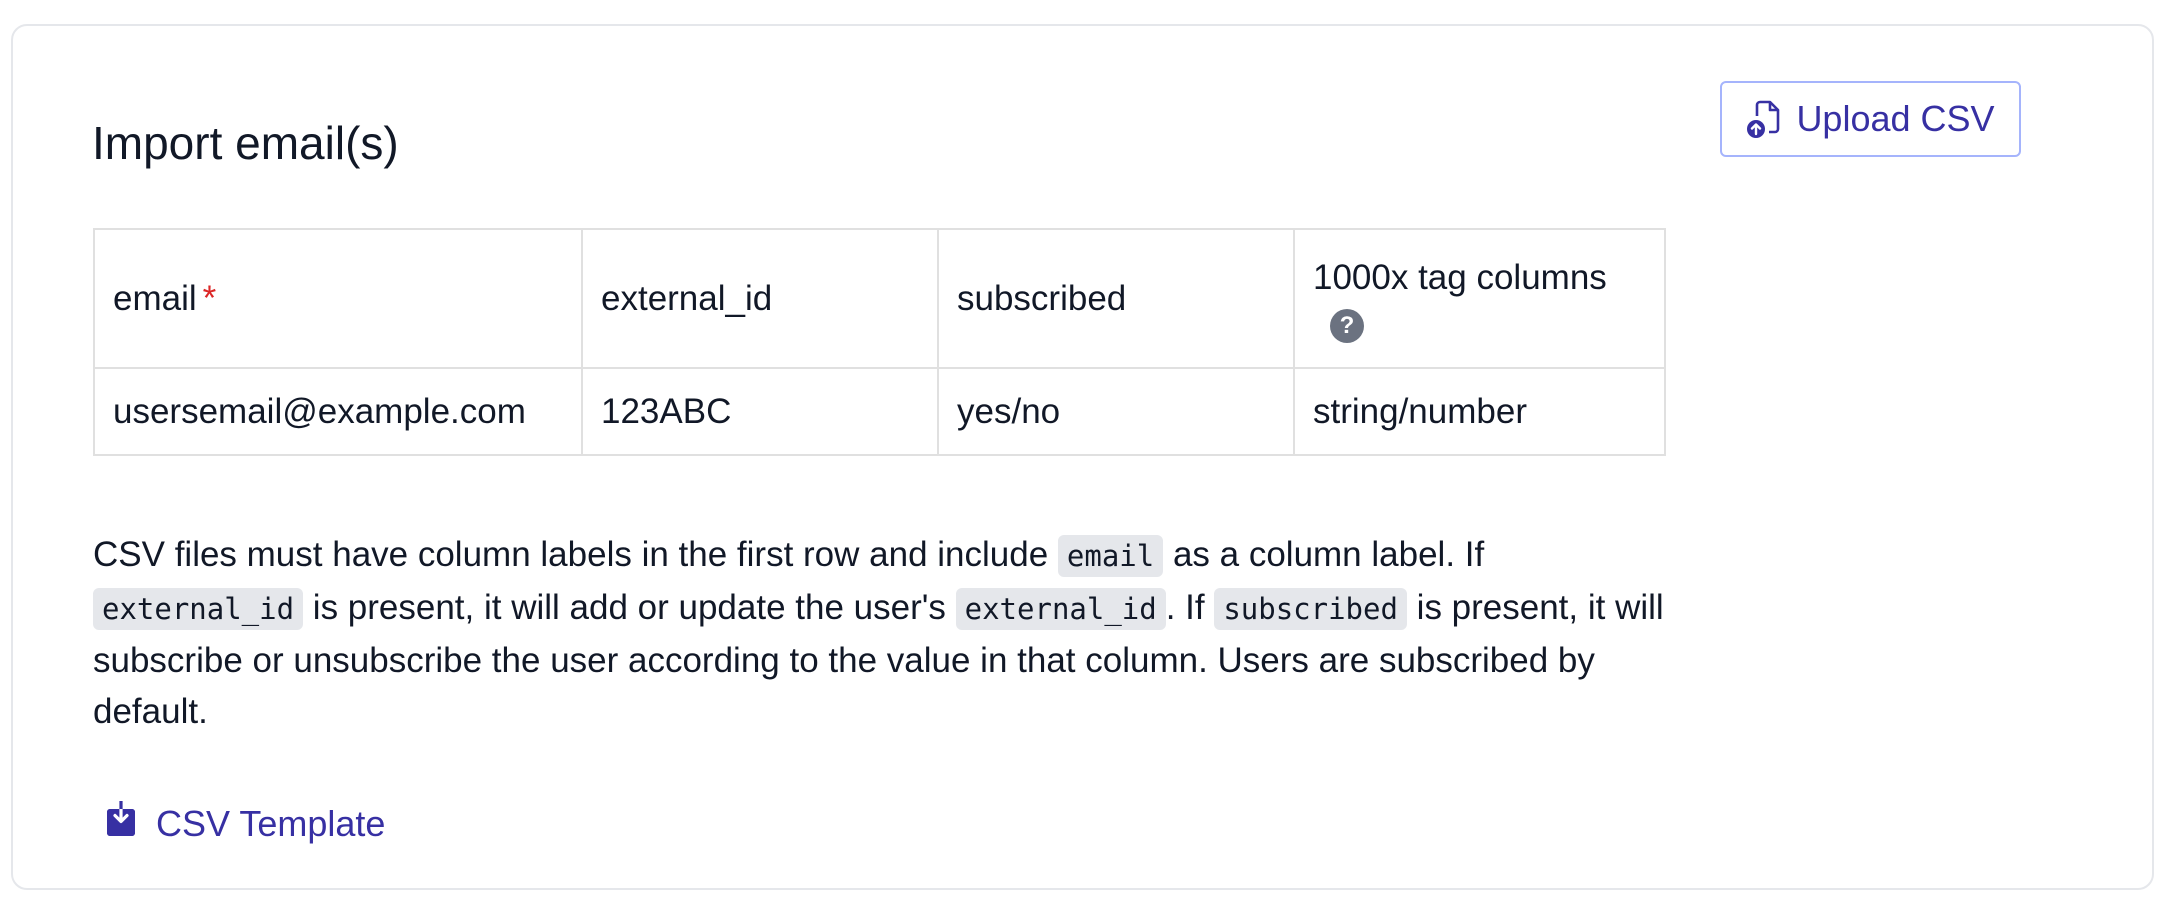 The width and height of the screenshot is (2168, 912). What do you see at coordinates (1479, 411) in the screenshot?
I see `table-cell: string/number` at bounding box center [1479, 411].